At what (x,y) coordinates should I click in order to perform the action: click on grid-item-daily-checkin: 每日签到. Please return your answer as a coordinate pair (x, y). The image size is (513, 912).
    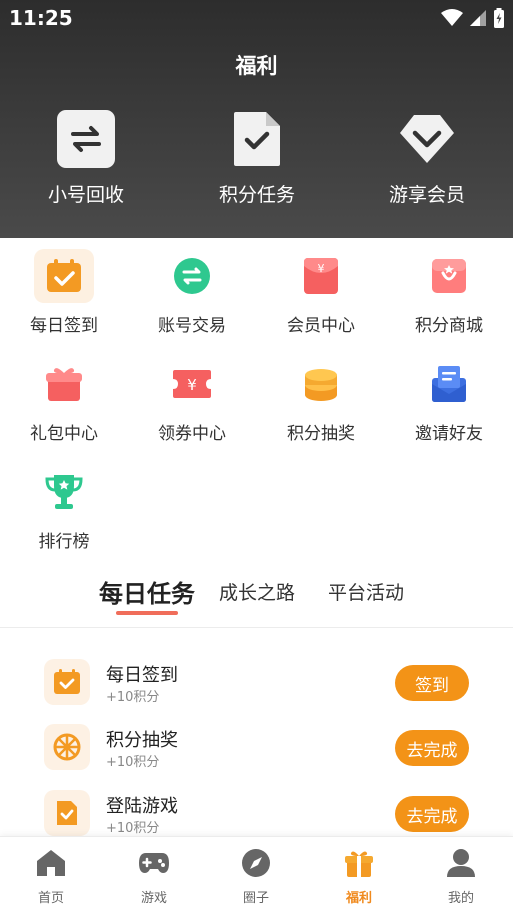
    Looking at the image, I should click on (64, 292).